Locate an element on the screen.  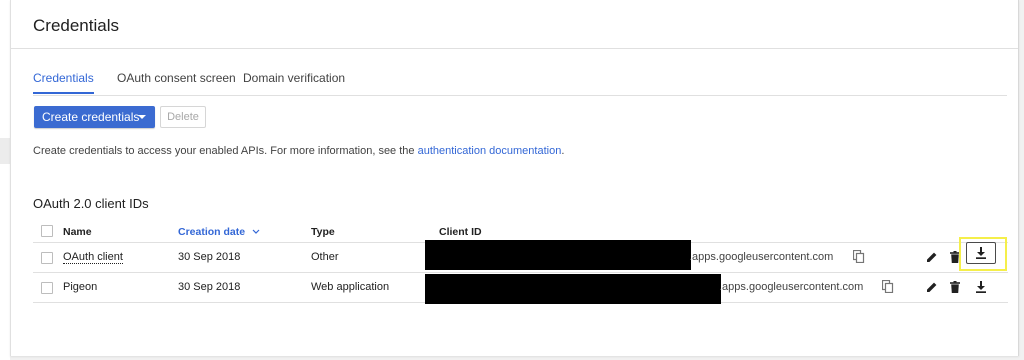
create-credentials-button: Create credentials is located at coordinates (94, 117).